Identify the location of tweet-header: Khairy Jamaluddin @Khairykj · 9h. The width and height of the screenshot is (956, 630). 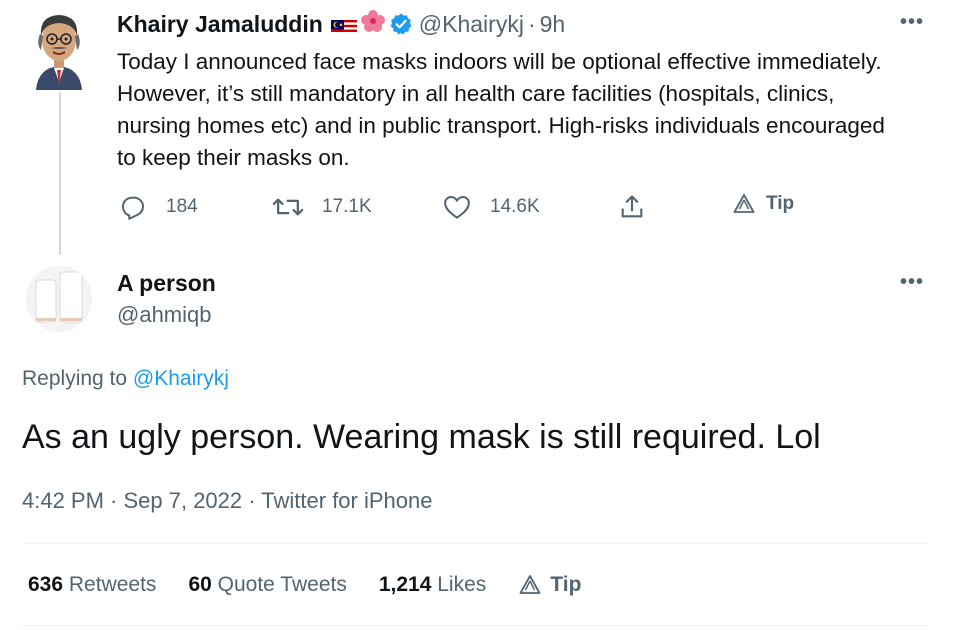
(341, 24).